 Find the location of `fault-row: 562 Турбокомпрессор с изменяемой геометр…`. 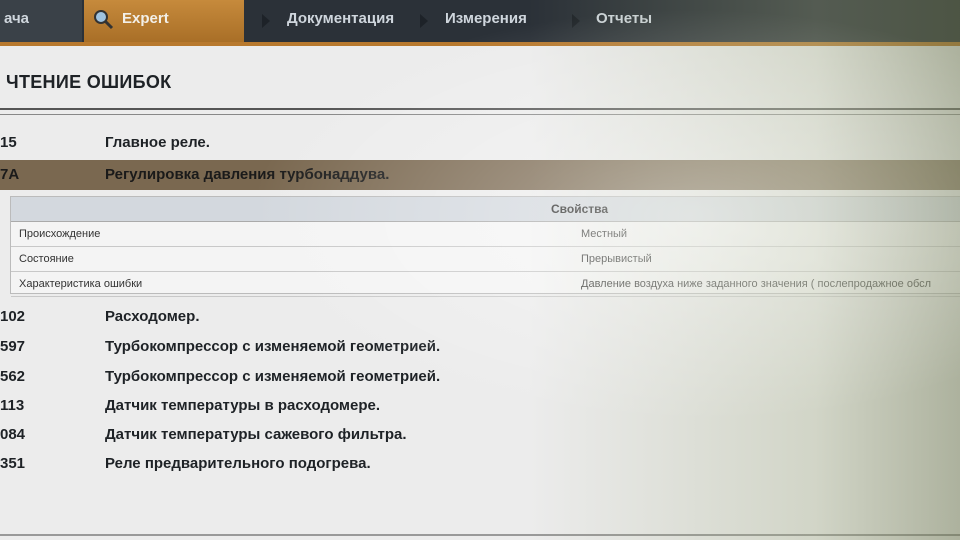

fault-row: 562 Турбокомпрессор с изменяемой геометр… is located at coordinates (480, 377).